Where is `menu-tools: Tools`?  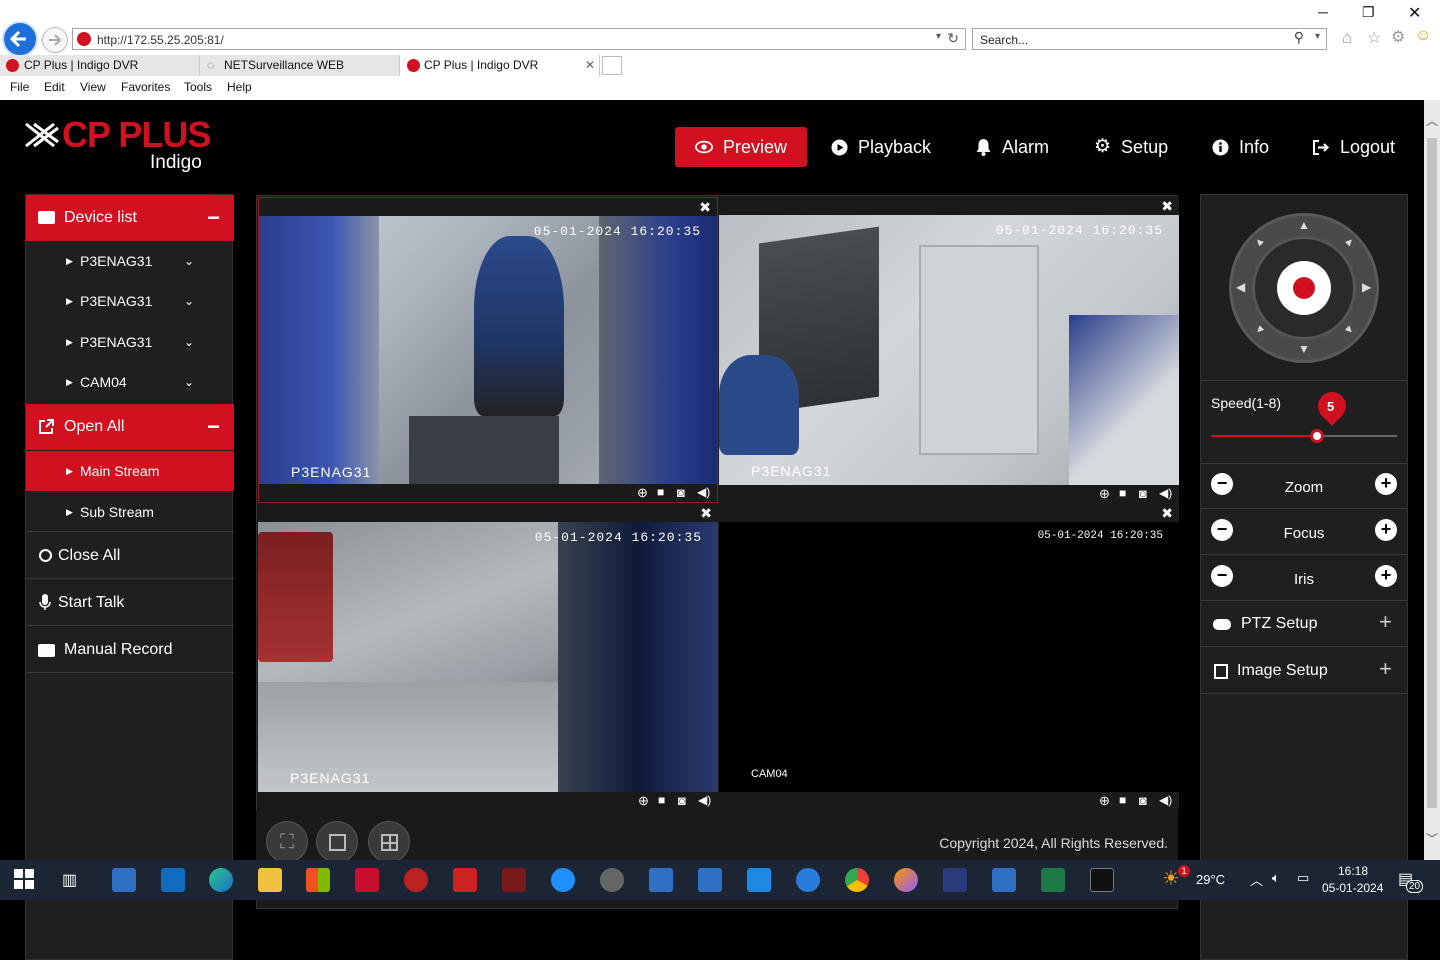
menu-tools: Tools is located at coordinates (198, 87).